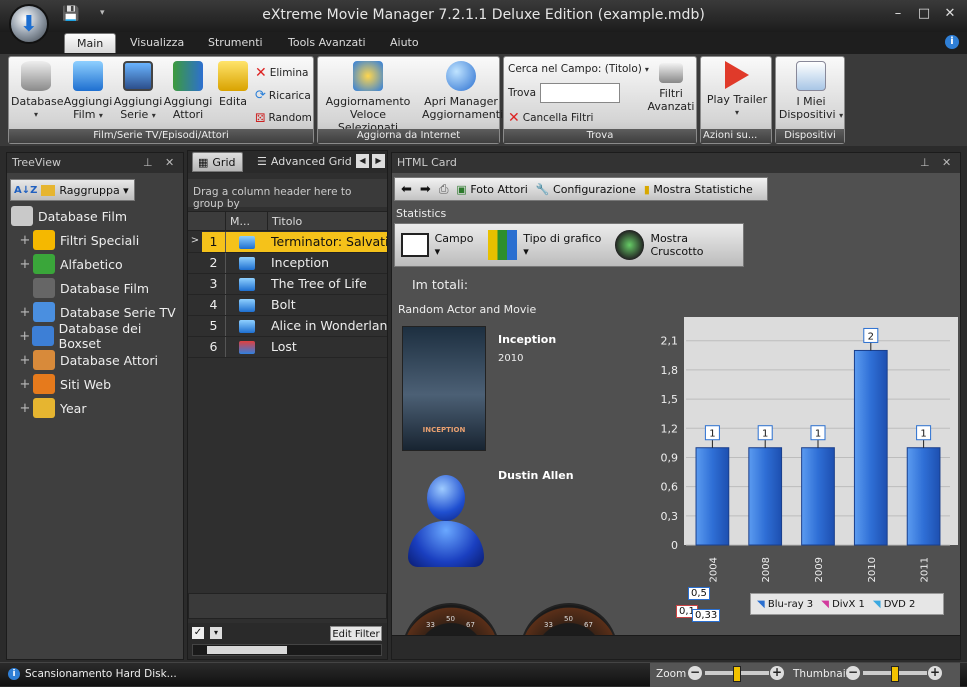 This screenshot has width=967, height=687. What do you see at coordinates (287, 242) in the screenshot?
I see `table-row: >1 Terminator: Salvation` at bounding box center [287, 242].